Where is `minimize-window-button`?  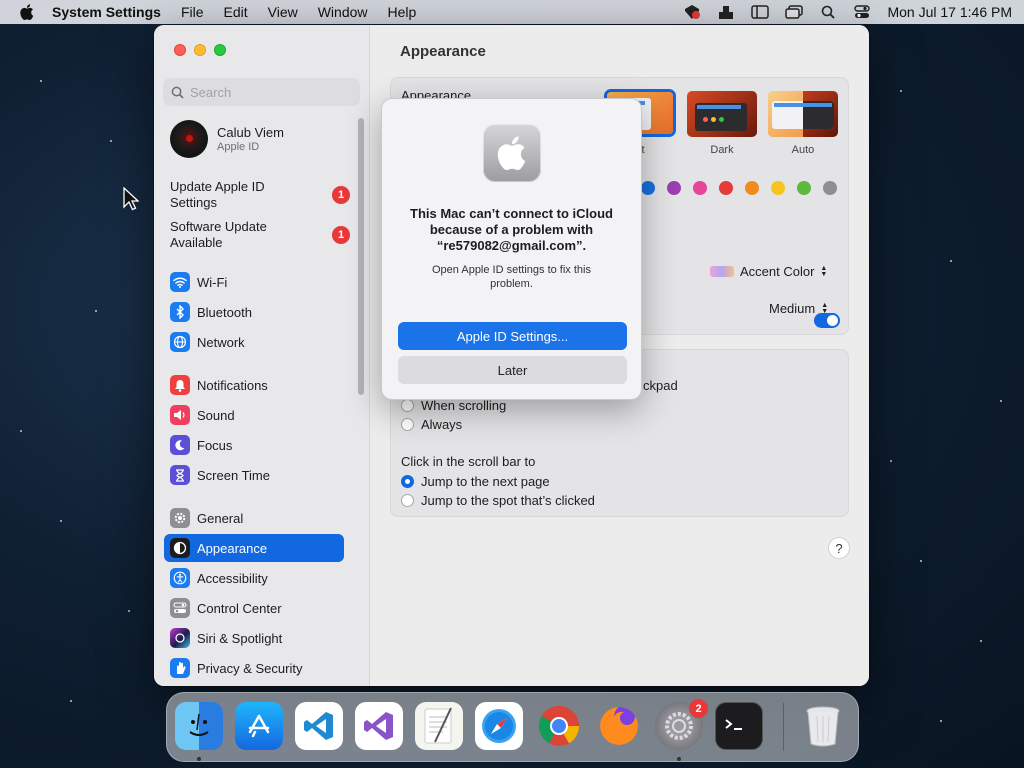
minimize-window-button is located at coordinates (200, 50).